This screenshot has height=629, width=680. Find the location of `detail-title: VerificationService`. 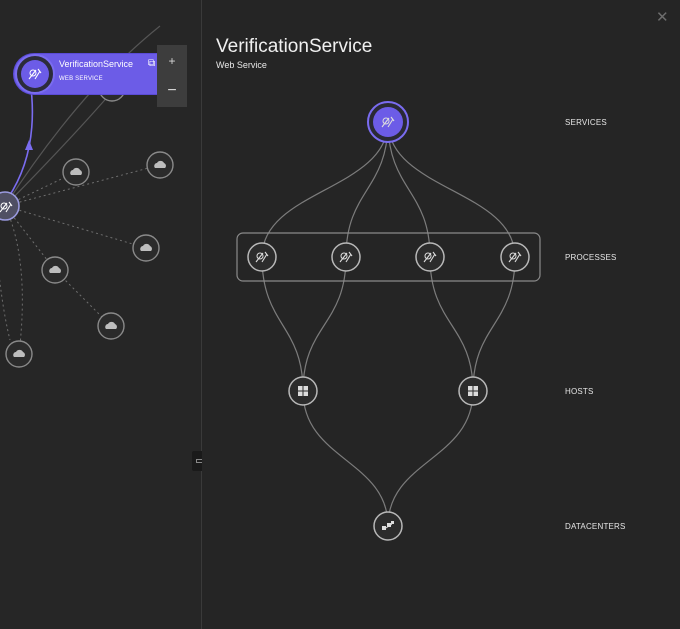

detail-title: VerificationService is located at coordinates (294, 46).